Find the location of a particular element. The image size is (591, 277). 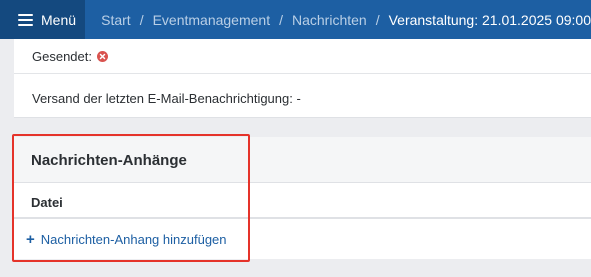

attachments-title: Nachrichten-Anhänge is located at coordinates (109, 160).